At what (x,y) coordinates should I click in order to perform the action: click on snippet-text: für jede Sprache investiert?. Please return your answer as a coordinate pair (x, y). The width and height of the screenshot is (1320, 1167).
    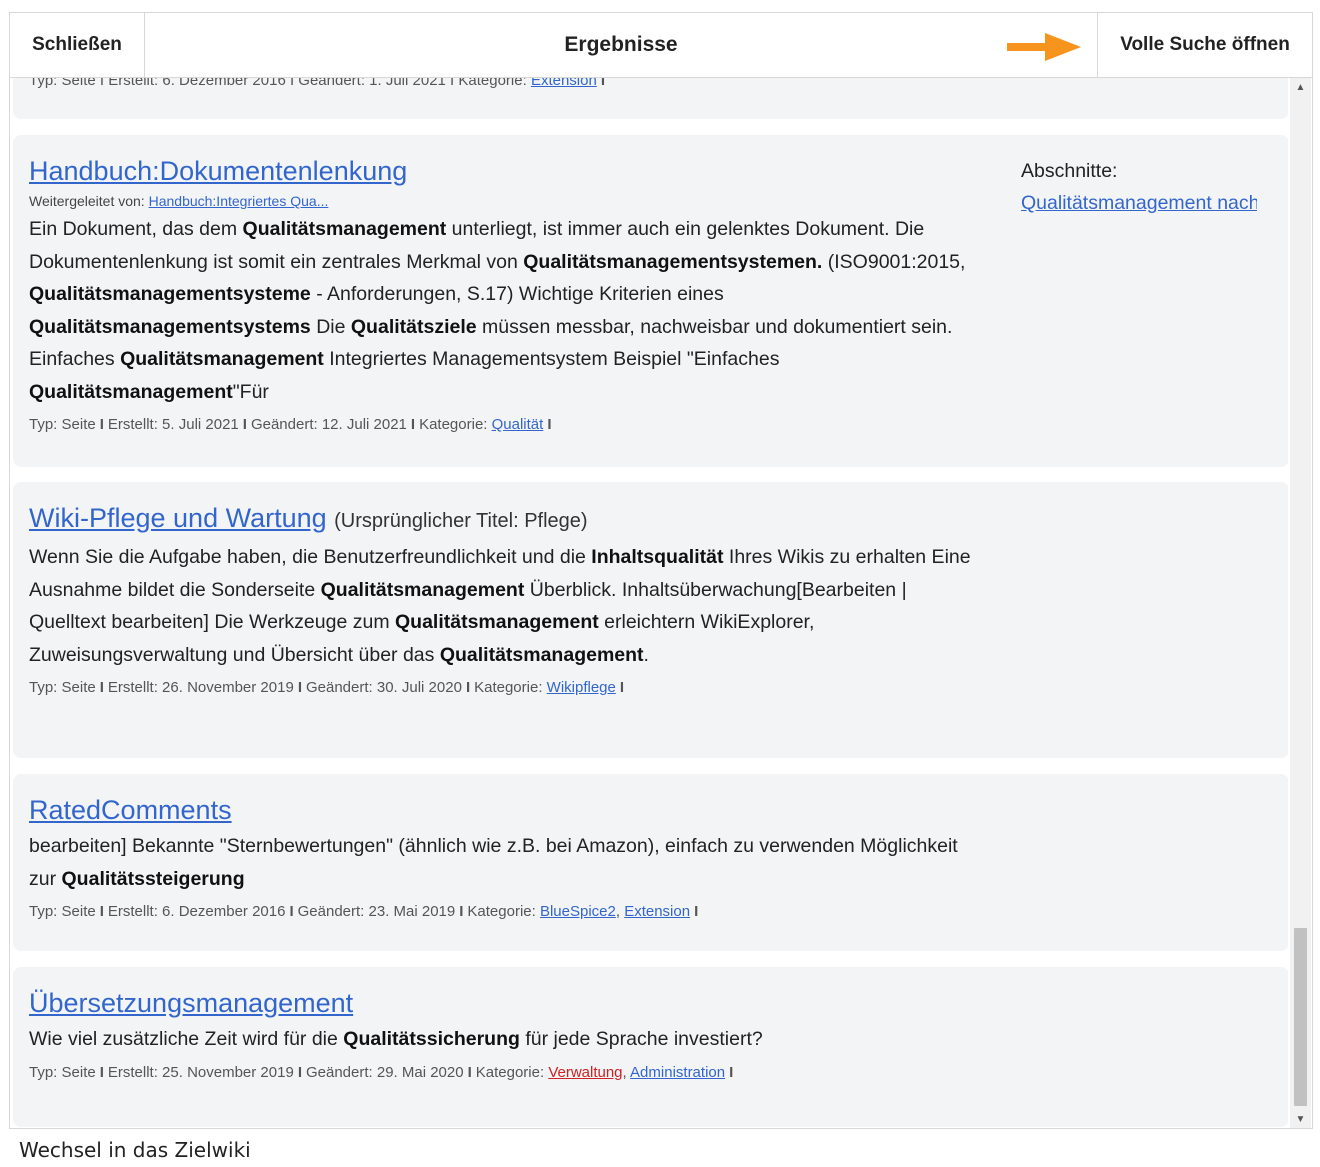
    Looking at the image, I should click on (641, 1039).